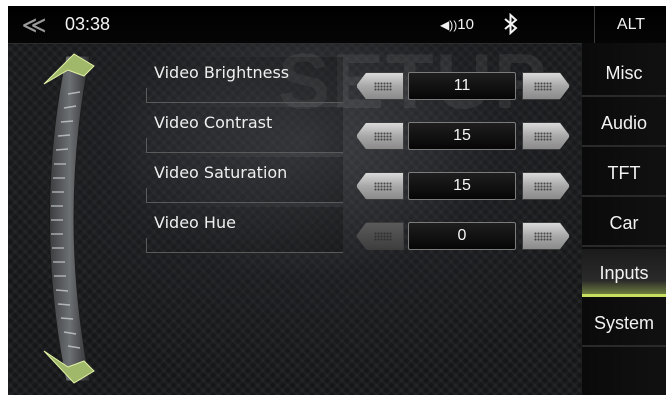 The width and height of the screenshot is (669, 395). I want to click on setting-row-video-brightness: Video Brightness 11, so click(361, 80).